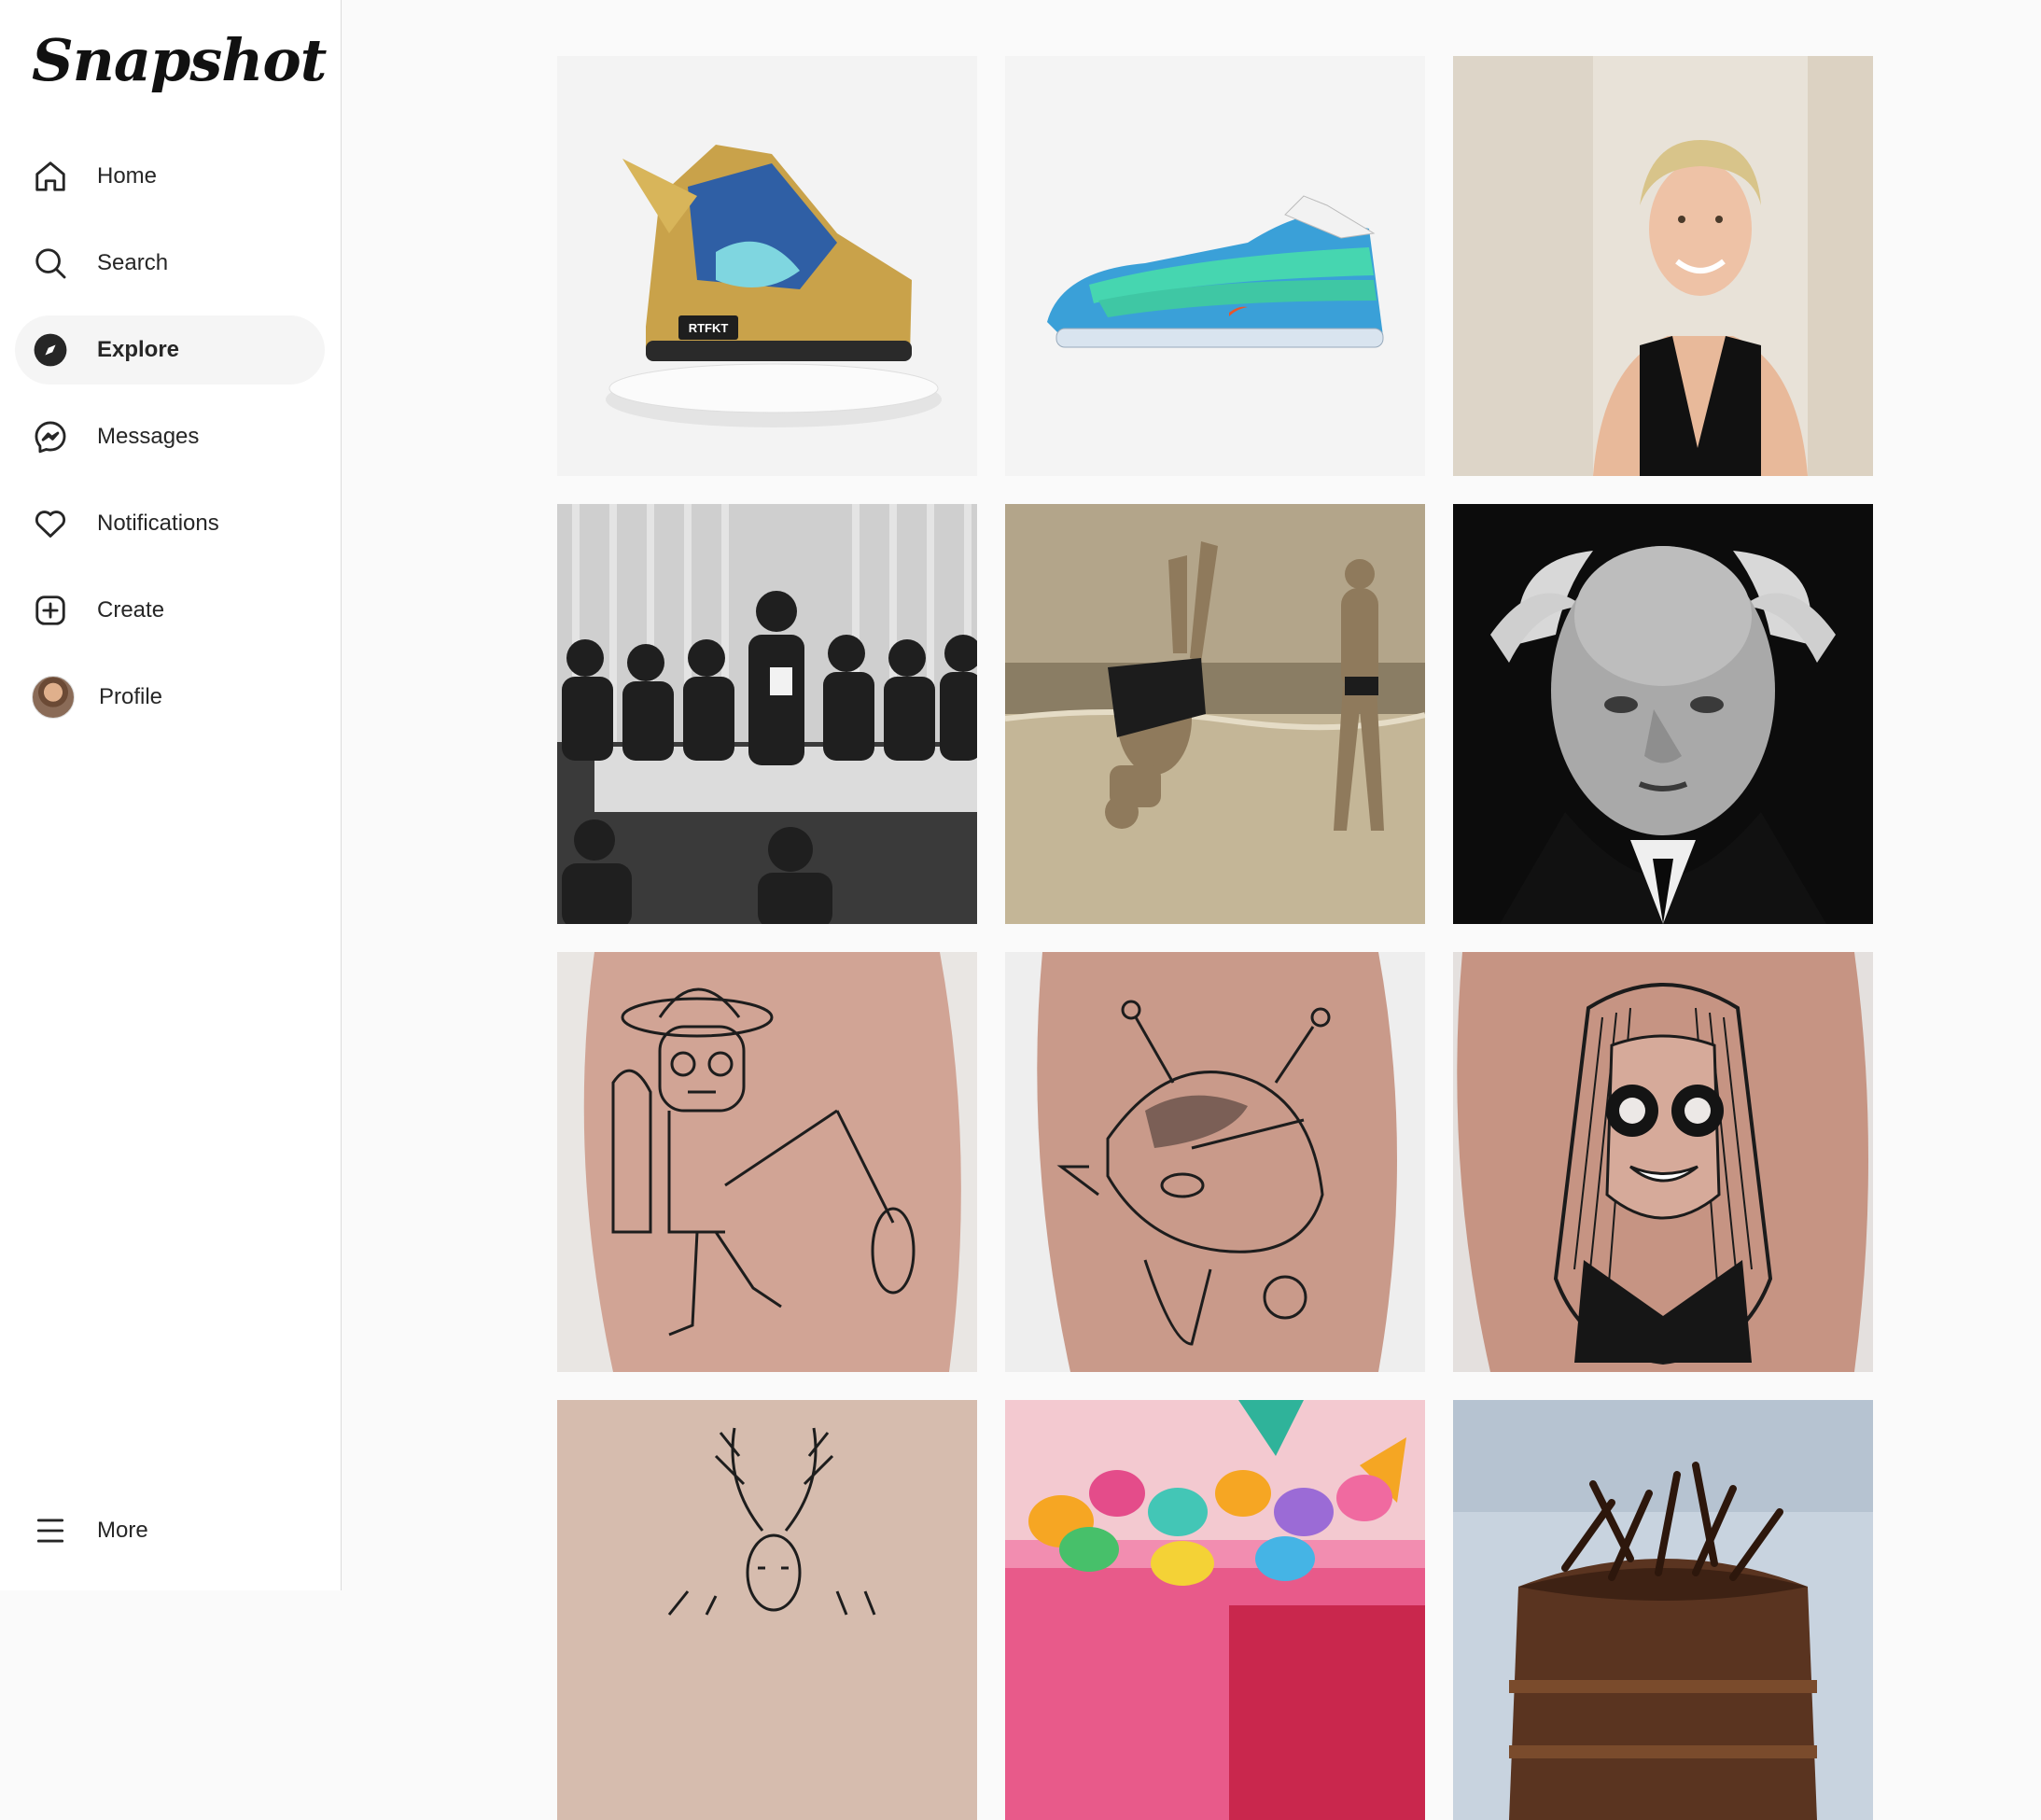 This screenshot has height=1820, width=2041. I want to click on gold-sneaker-photo: RTFKT, so click(767, 266).